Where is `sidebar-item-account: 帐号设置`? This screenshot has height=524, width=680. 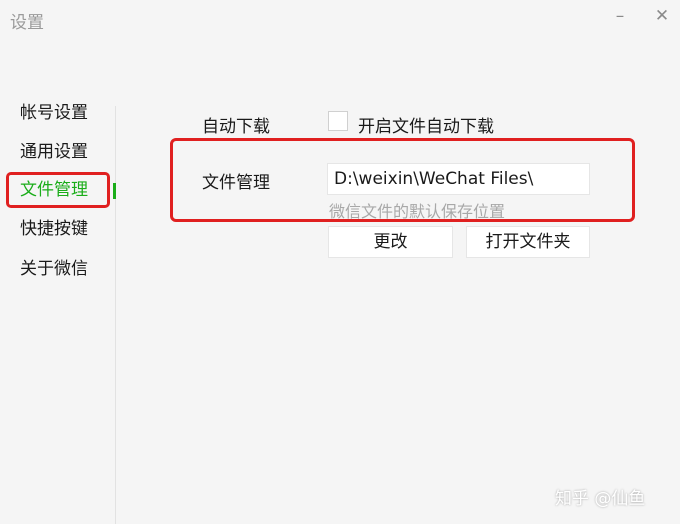
sidebar-item-account: 帐号设置 is located at coordinates (54, 113).